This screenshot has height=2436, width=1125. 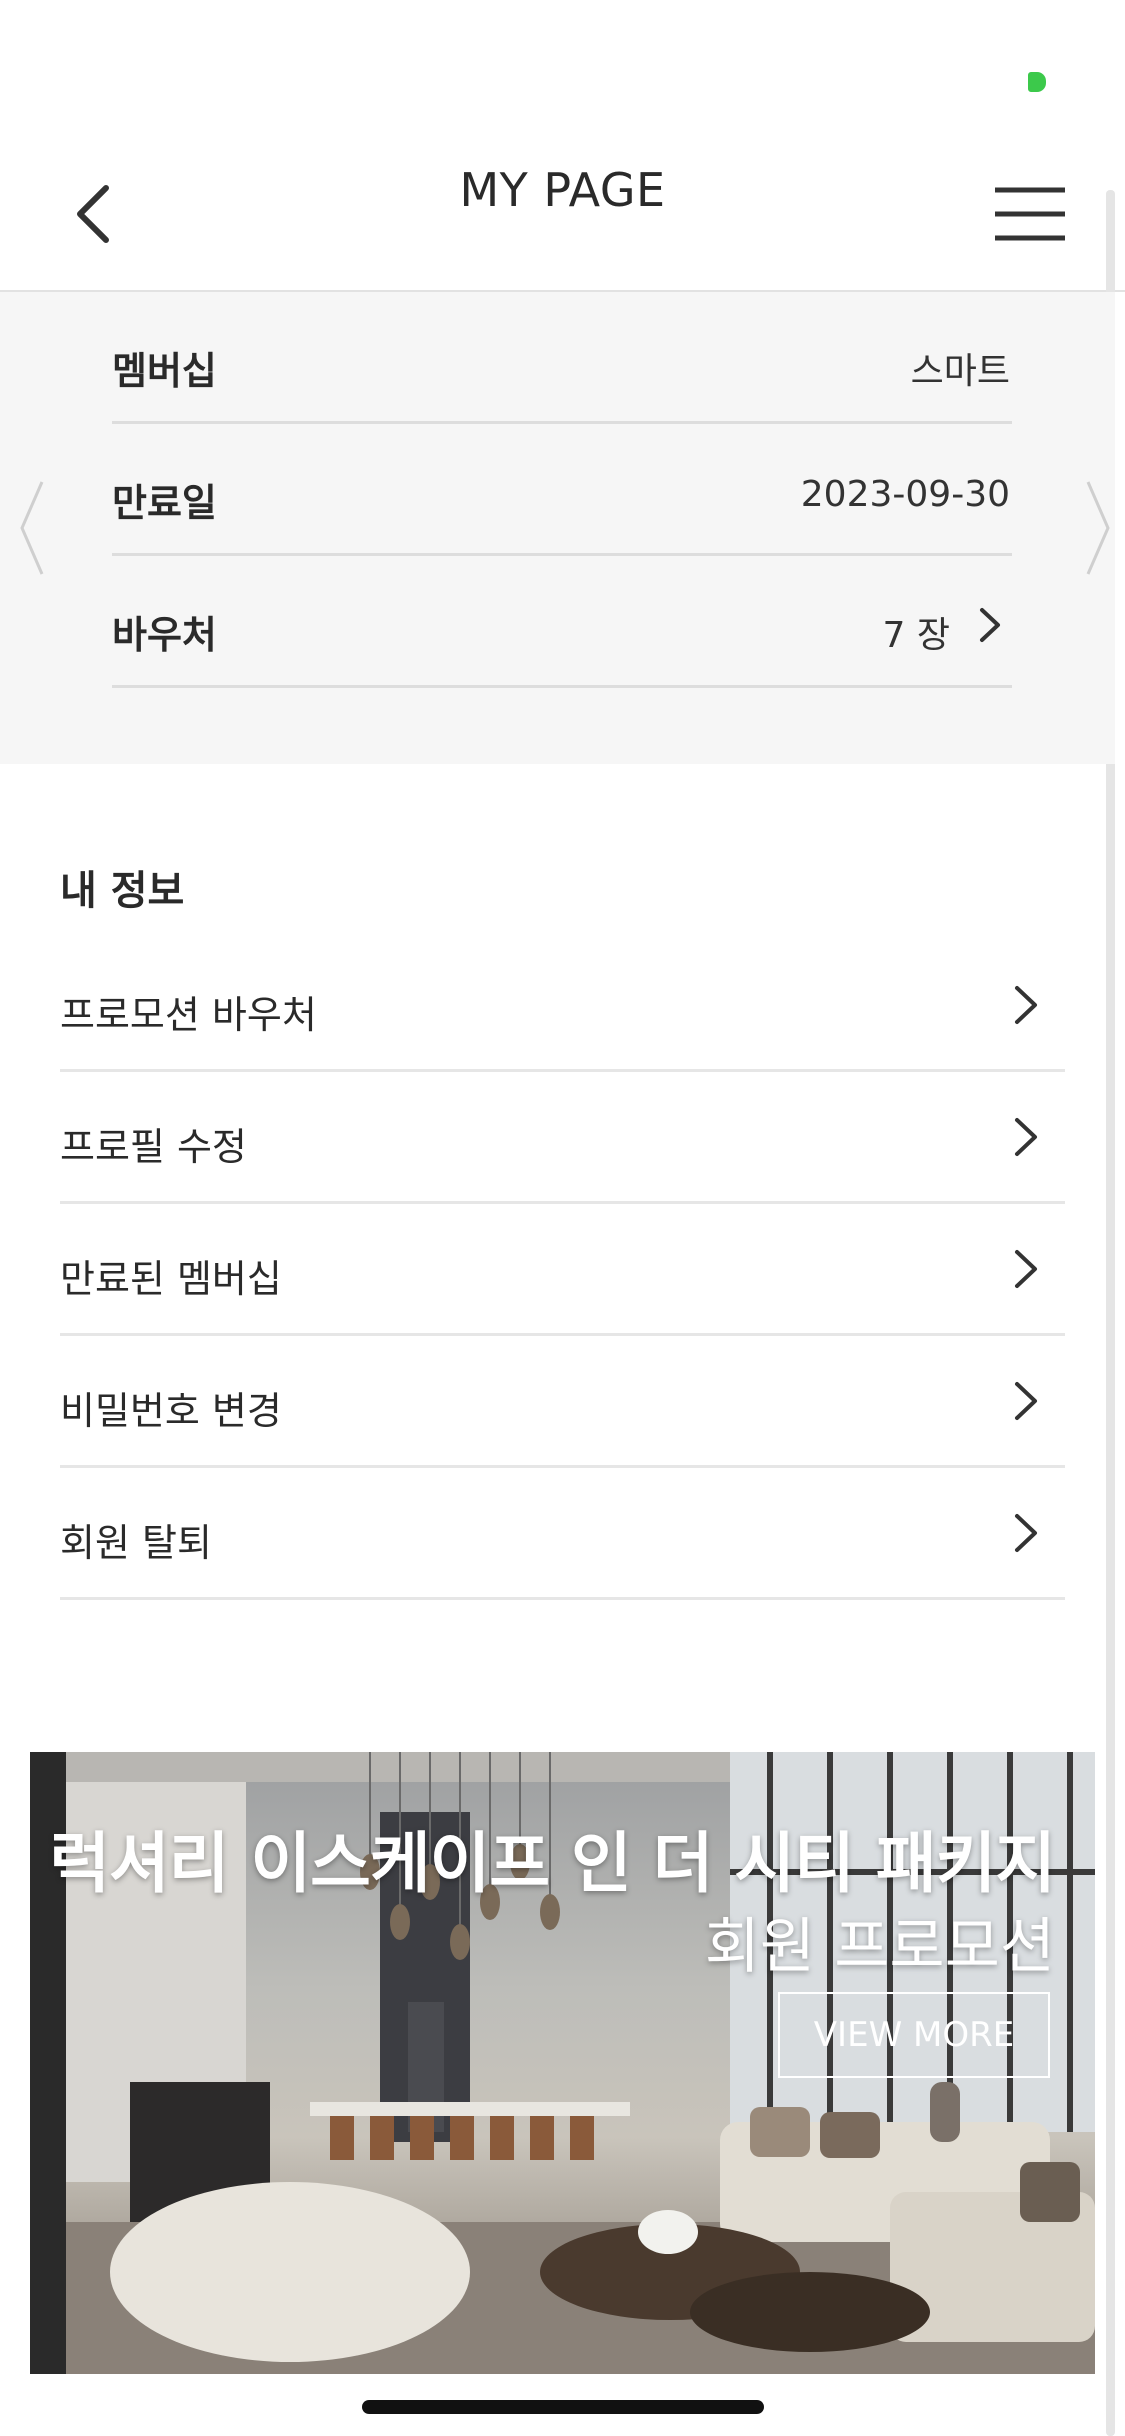 I want to click on expiry-row: 만료일 2023-09-30, so click(x=562, y=490).